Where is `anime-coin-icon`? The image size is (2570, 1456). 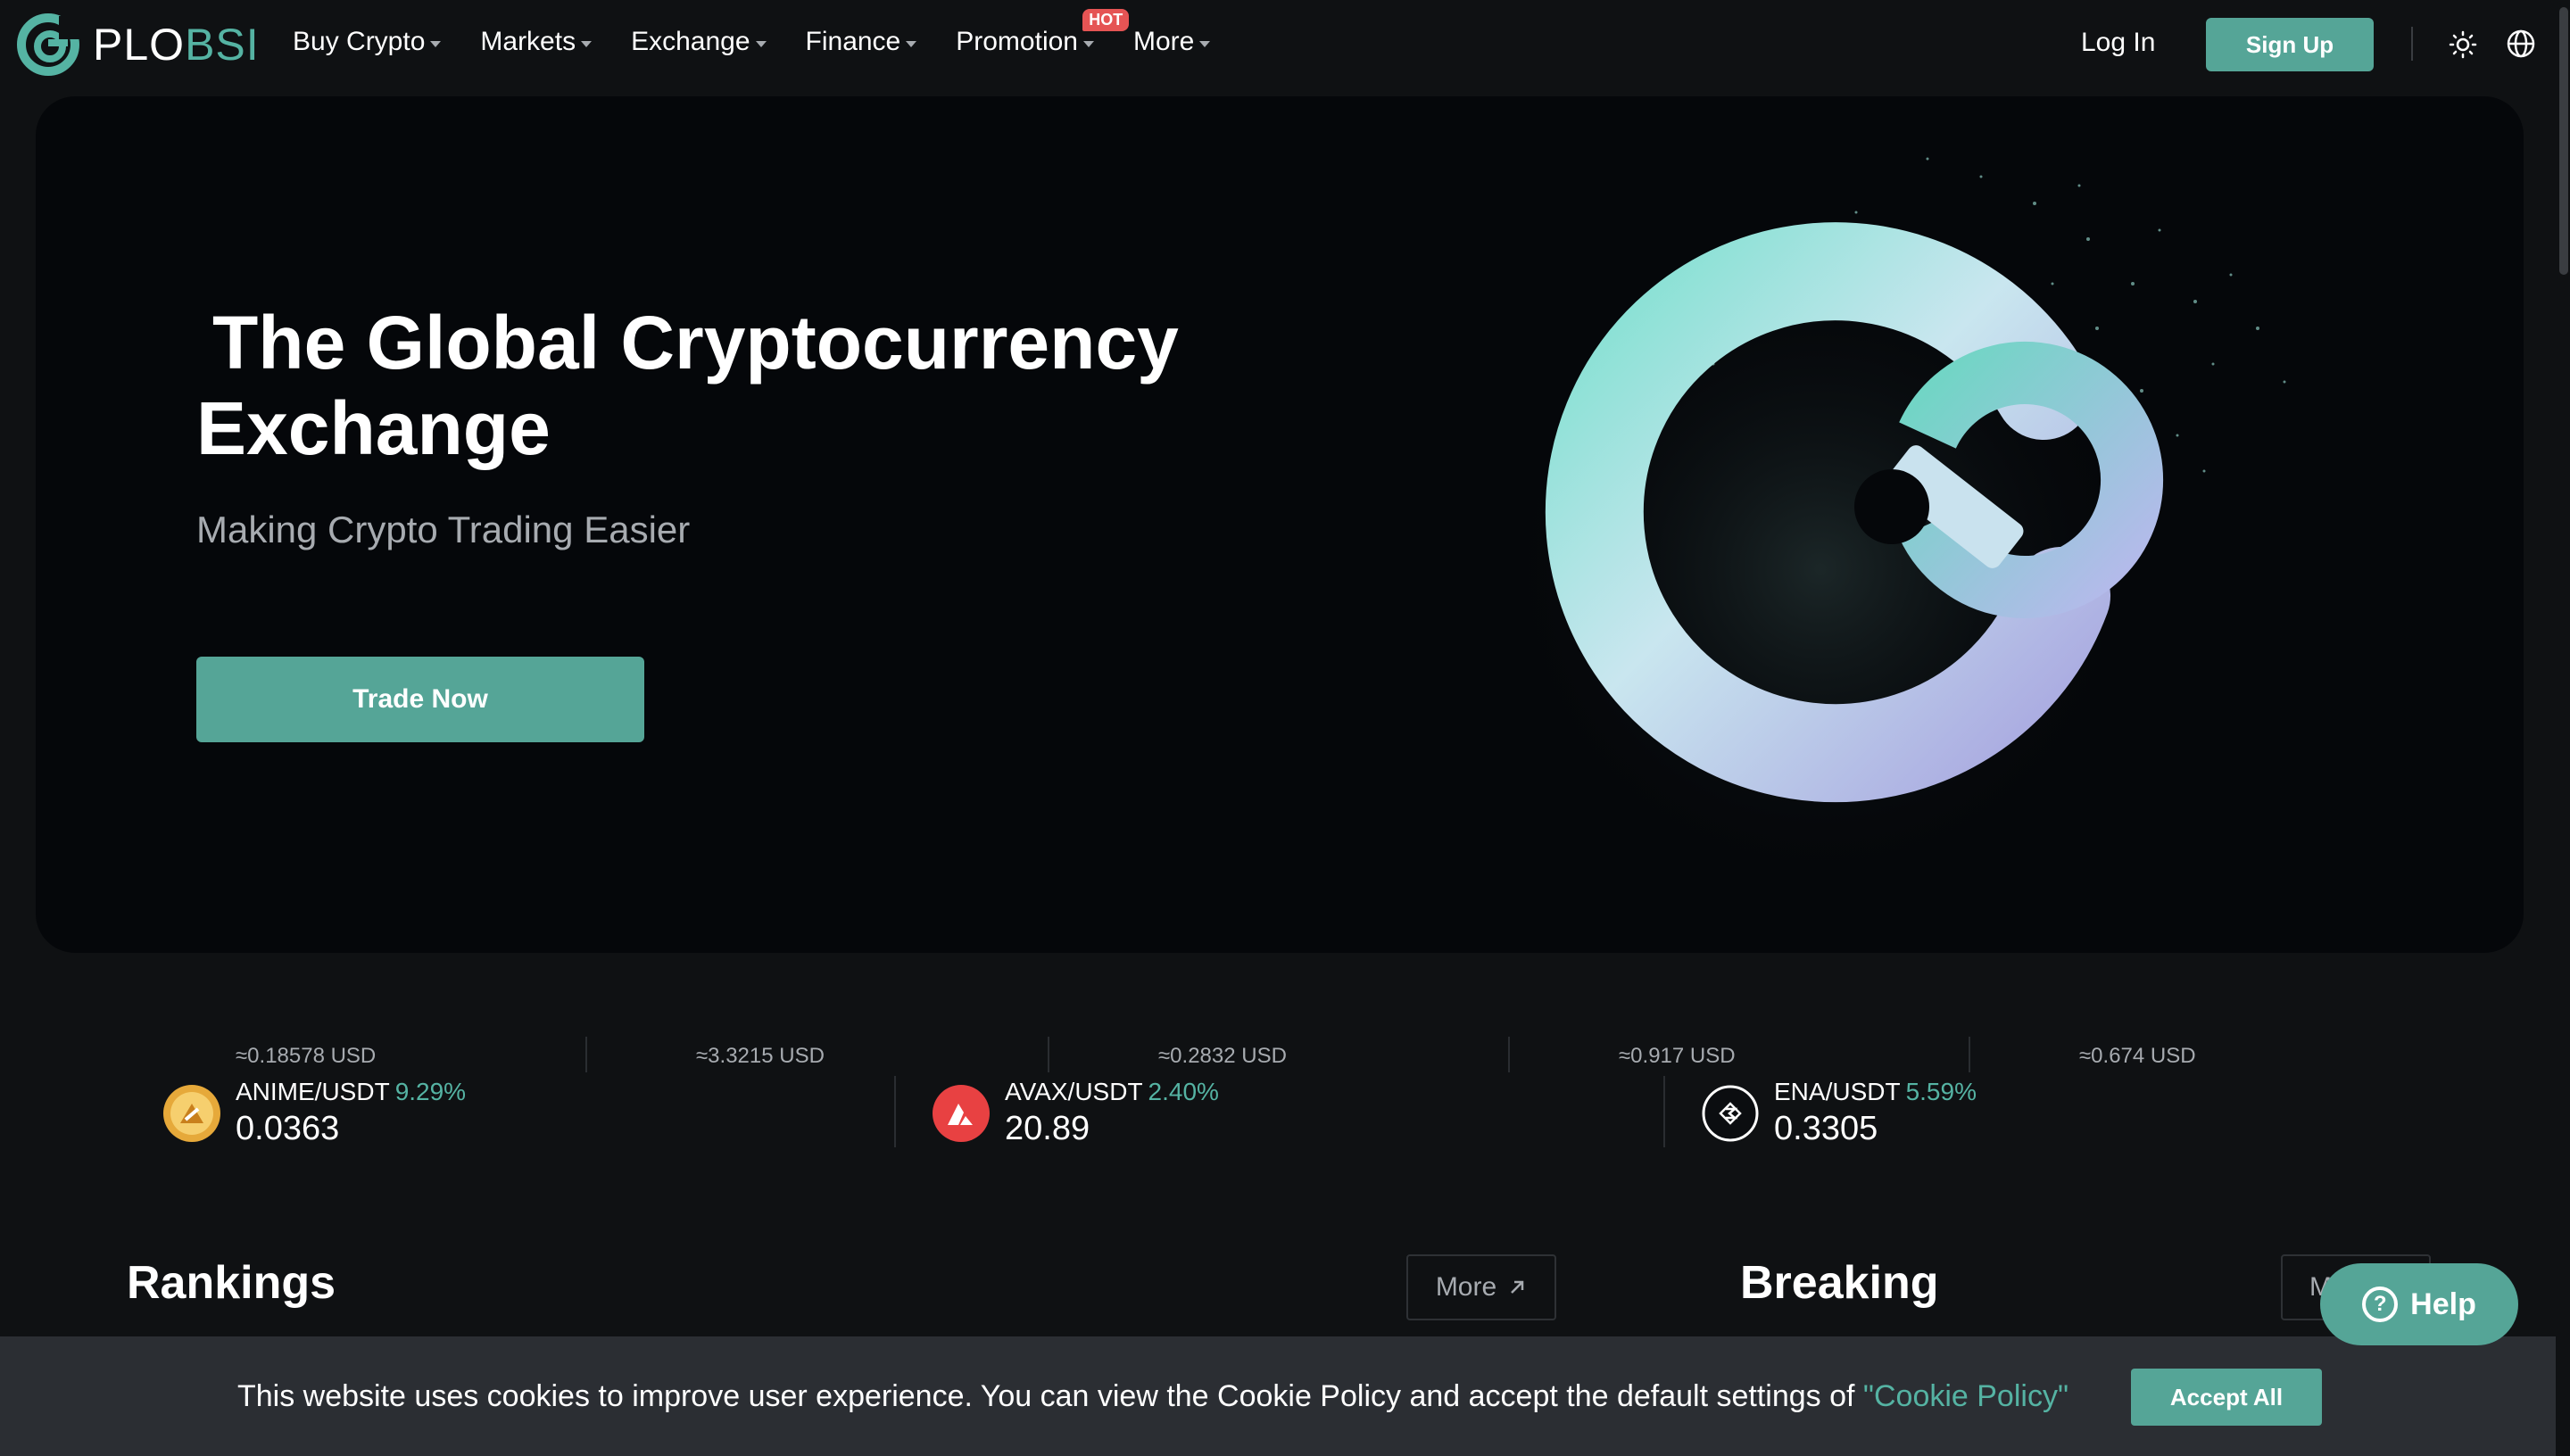 anime-coin-icon is located at coordinates (192, 1113).